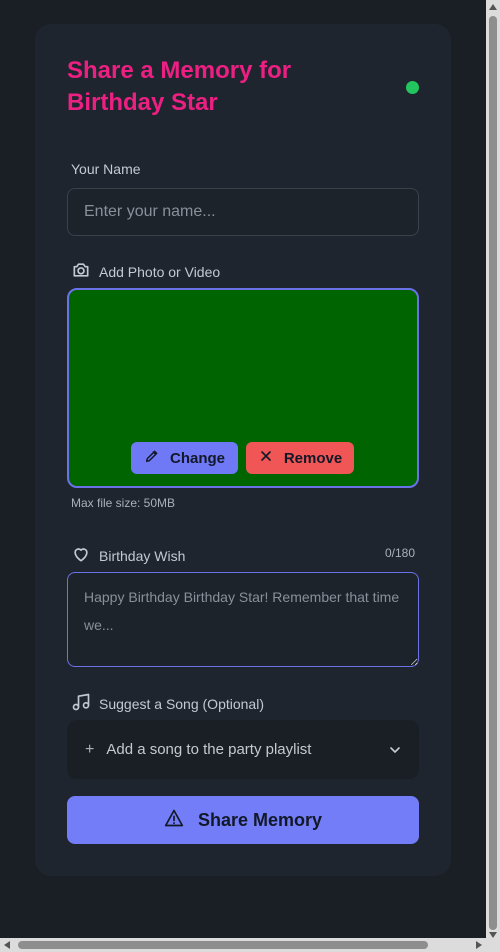 The height and width of the screenshot is (952, 500). Describe the element at coordinates (197, 458) in the screenshot. I see `change-label: Change` at that location.